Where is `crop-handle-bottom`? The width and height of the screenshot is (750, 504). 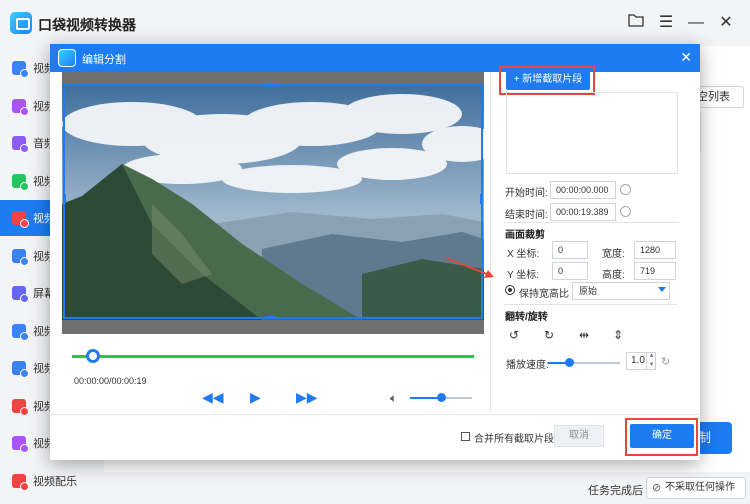 crop-handle-bottom is located at coordinates (271, 317).